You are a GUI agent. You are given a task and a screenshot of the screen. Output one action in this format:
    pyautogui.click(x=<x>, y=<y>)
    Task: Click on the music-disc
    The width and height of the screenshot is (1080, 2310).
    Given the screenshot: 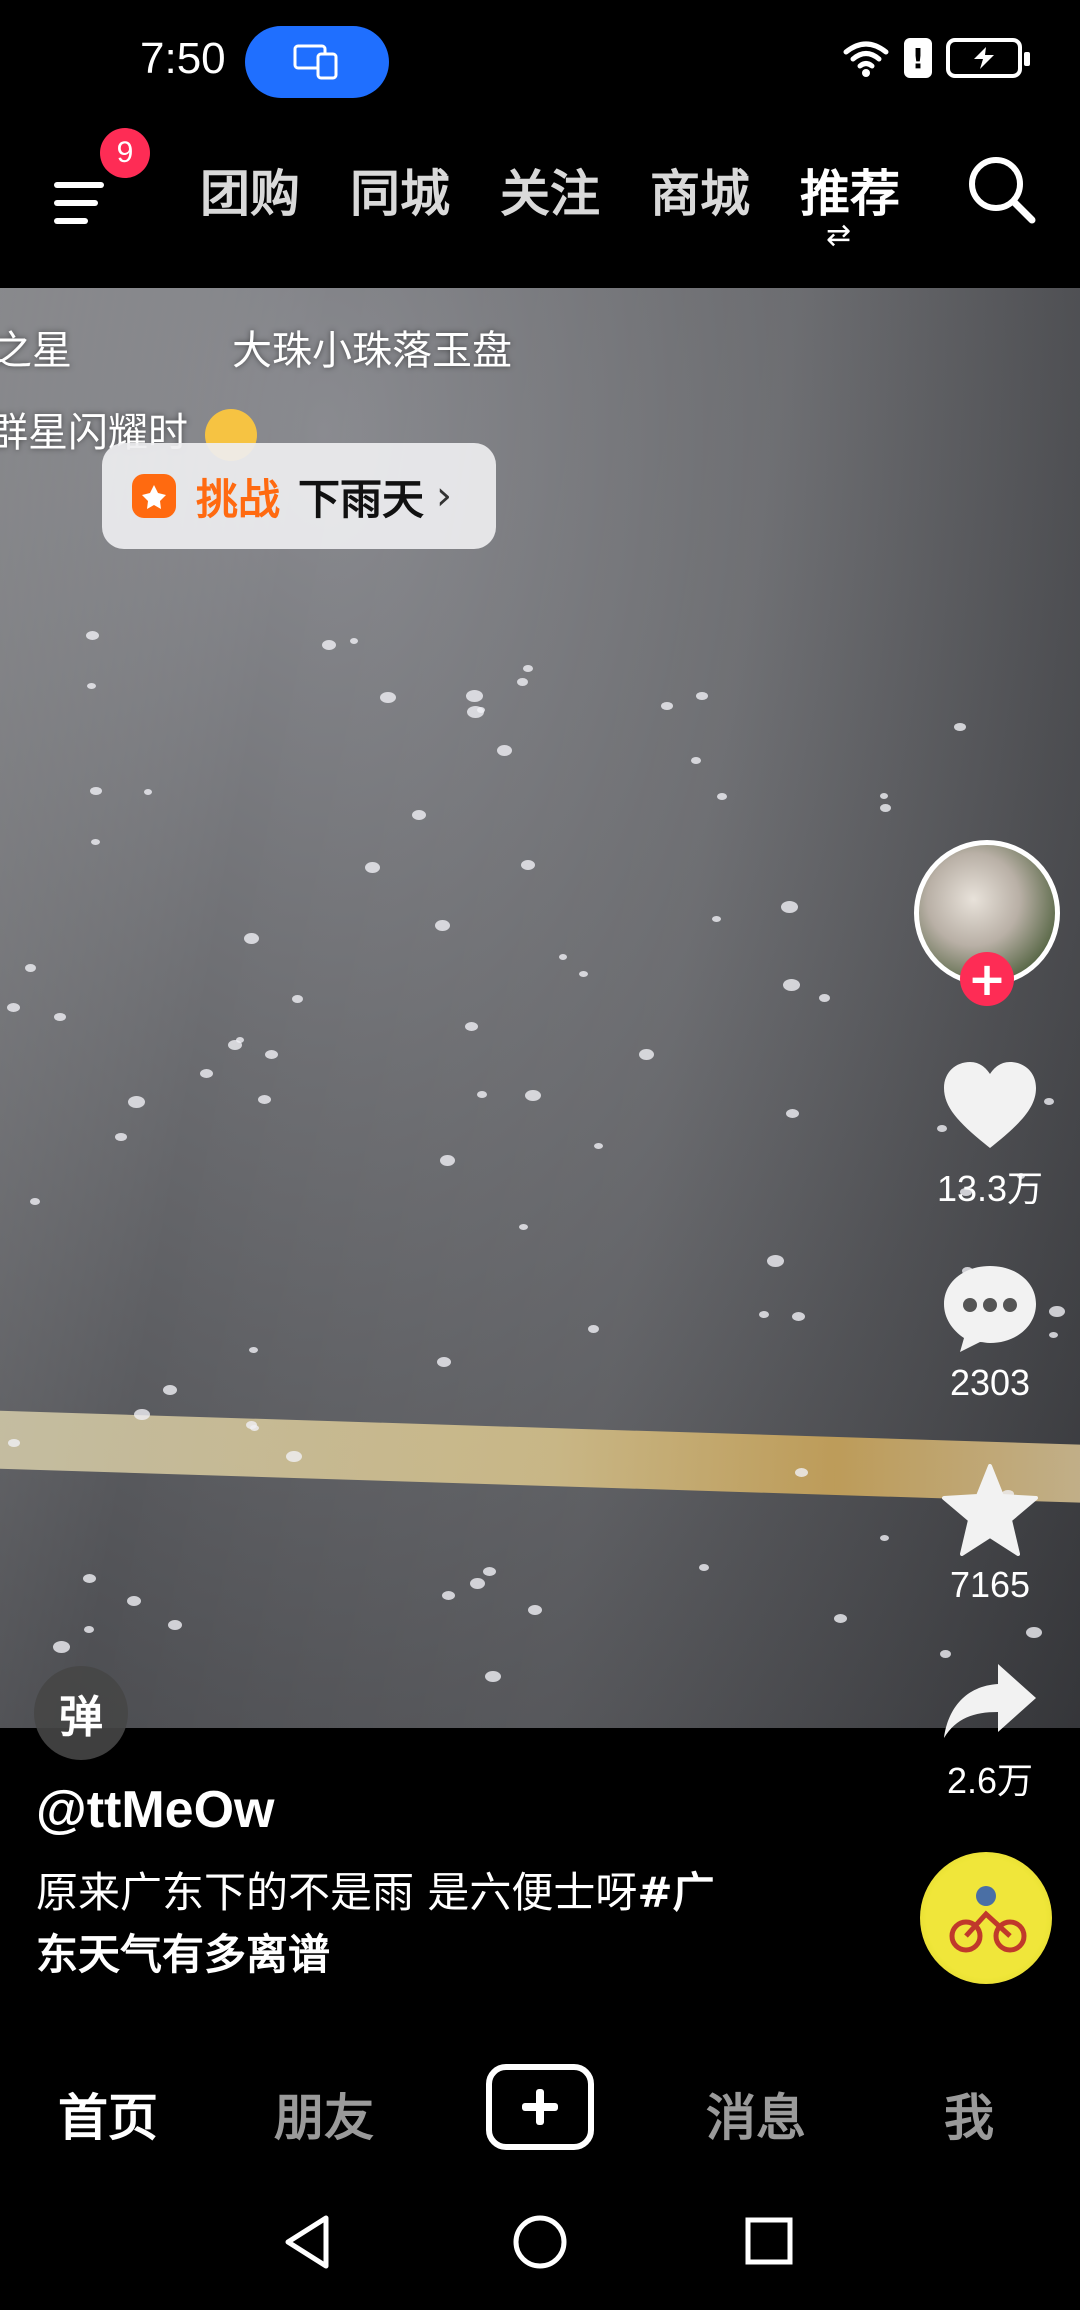 What is the action you would take?
    pyautogui.click(x=986, y=1918)
    